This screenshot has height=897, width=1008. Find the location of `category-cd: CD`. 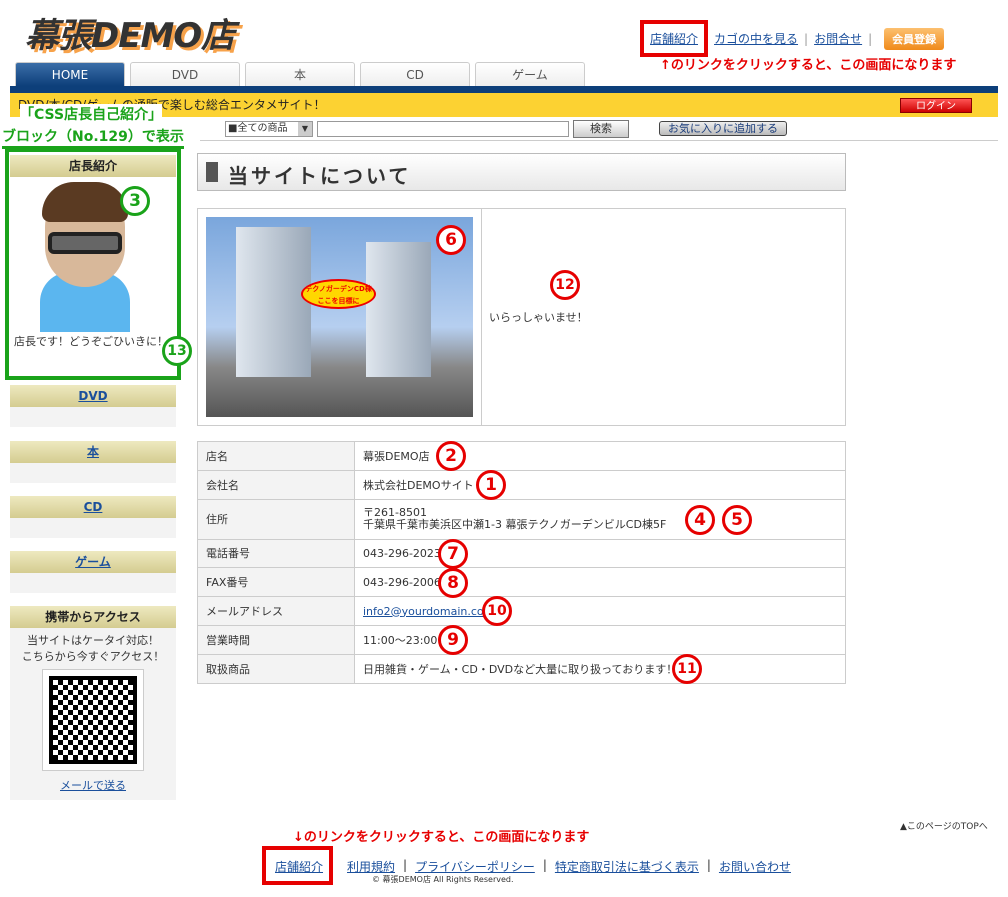

category-cd: CD is located at coordinates (93, 517).